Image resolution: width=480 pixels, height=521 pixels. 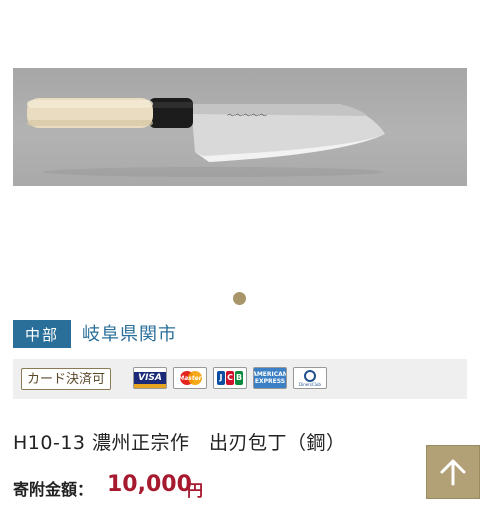 I want to click on region-city-link: 岐阜県関市, so click(x=129, y=335).